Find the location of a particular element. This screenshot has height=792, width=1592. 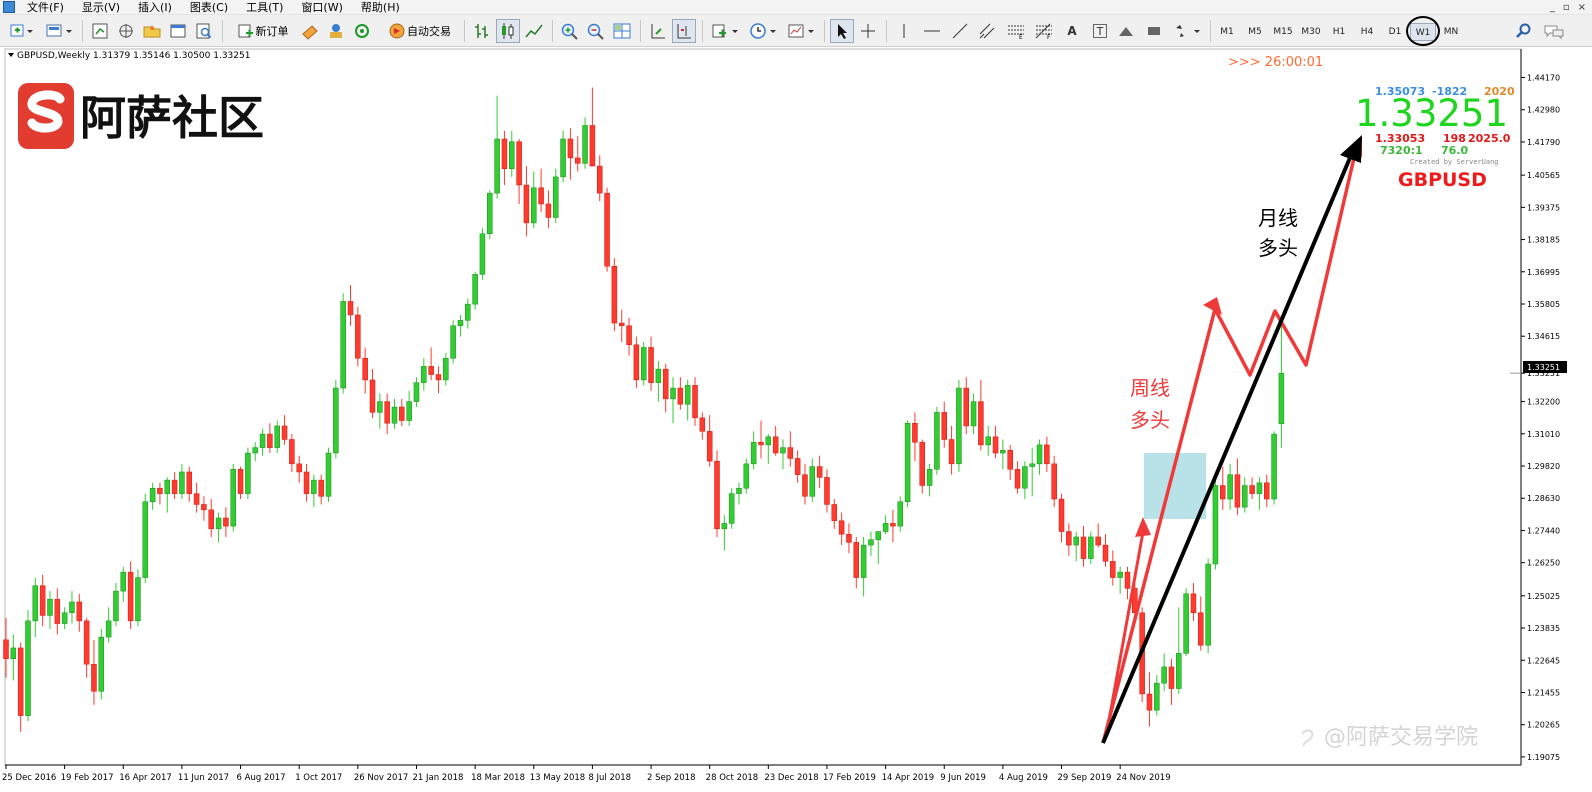

terminal-icon is located at coordinates (178, 31).